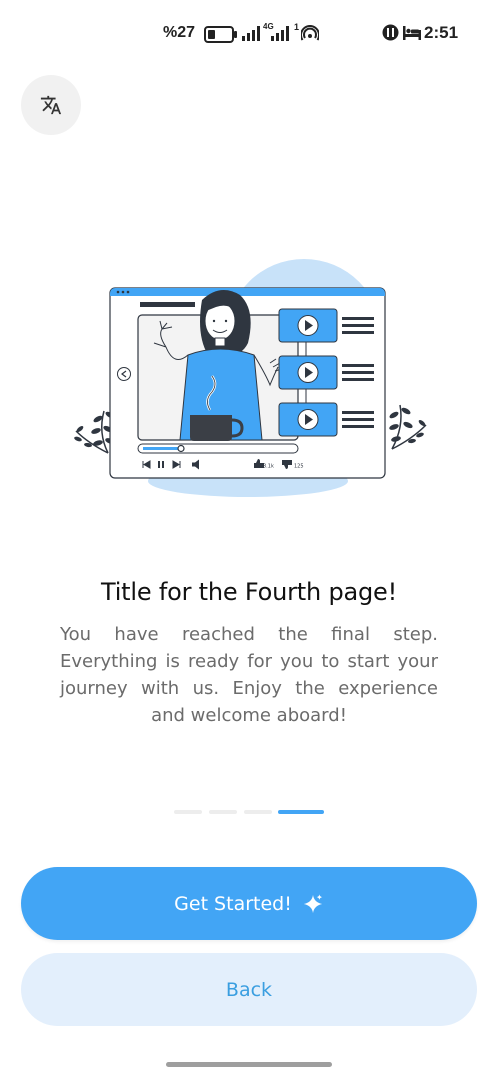 The width and height of the screenshot is (498, 1080). I want to click on plant-left, so click(94, 432).